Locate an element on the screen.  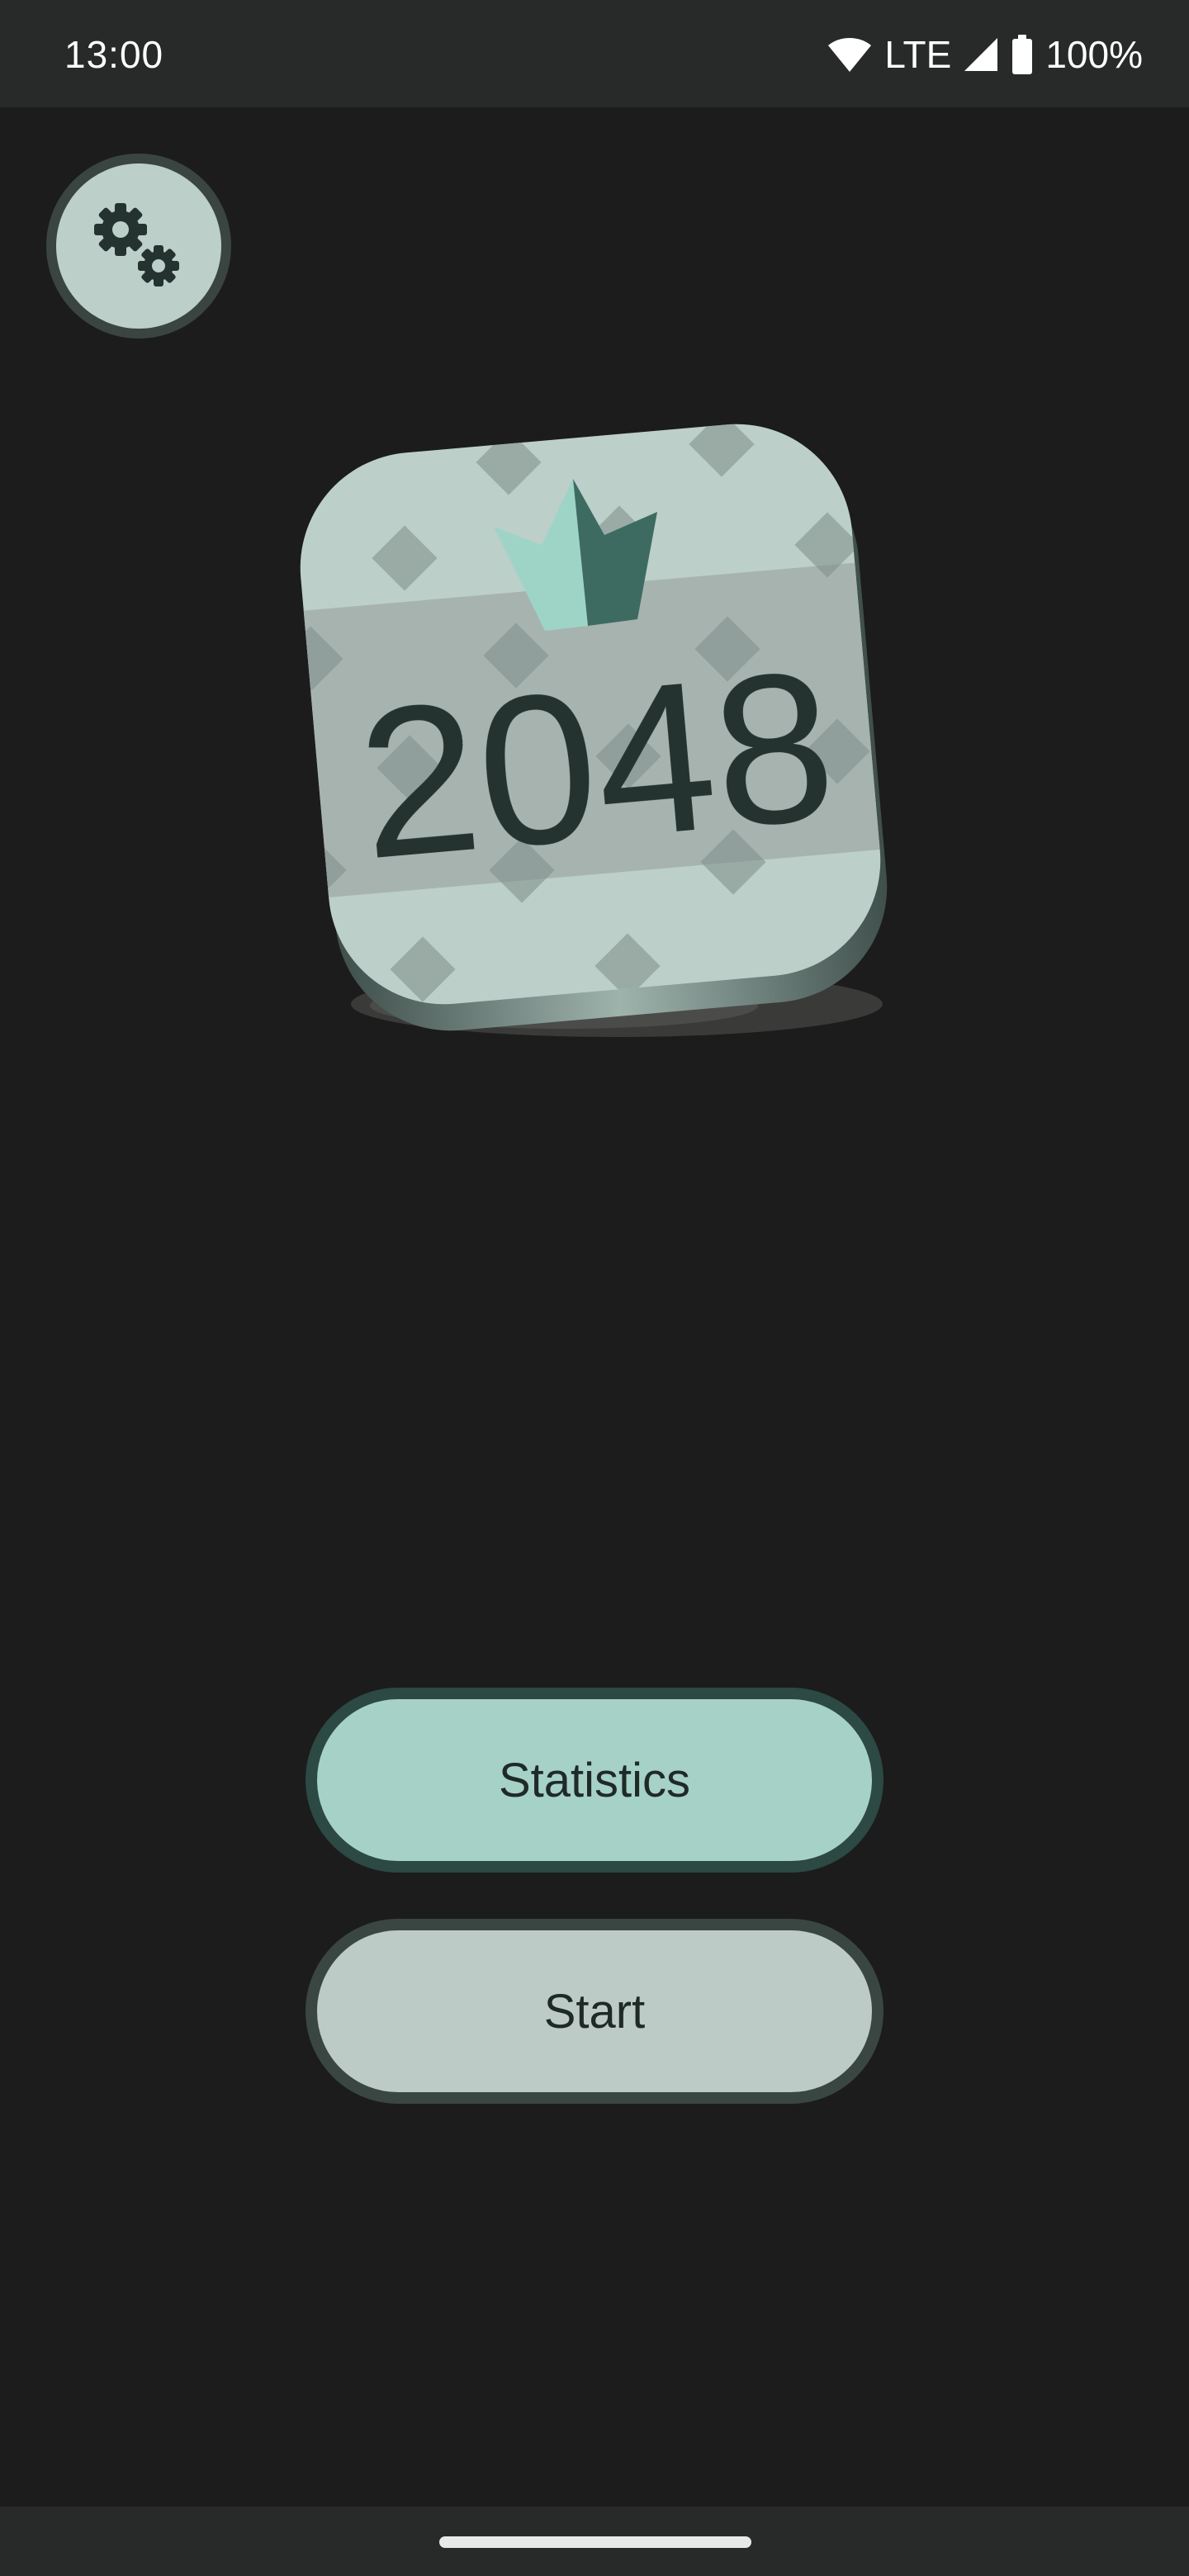
status-time: 13:00 is located at coordinates (114, 54).